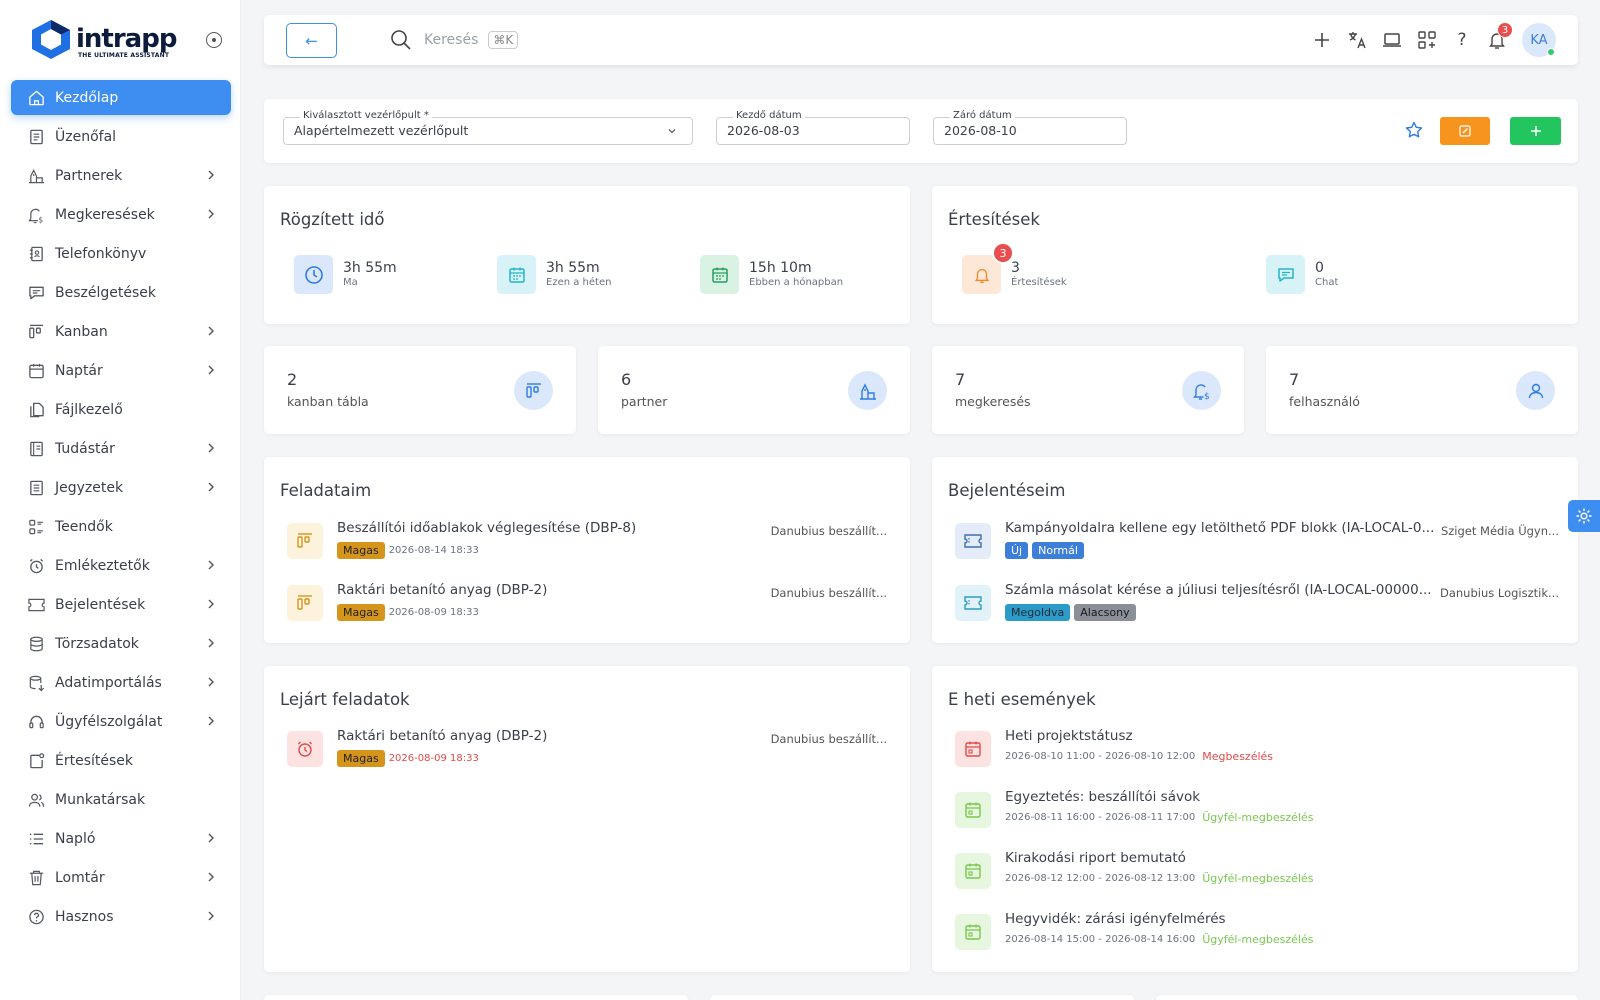 The image size is (1600, 1000). I want to click on sidebar-item-notes: Jegyzetek, so click(121, 487).